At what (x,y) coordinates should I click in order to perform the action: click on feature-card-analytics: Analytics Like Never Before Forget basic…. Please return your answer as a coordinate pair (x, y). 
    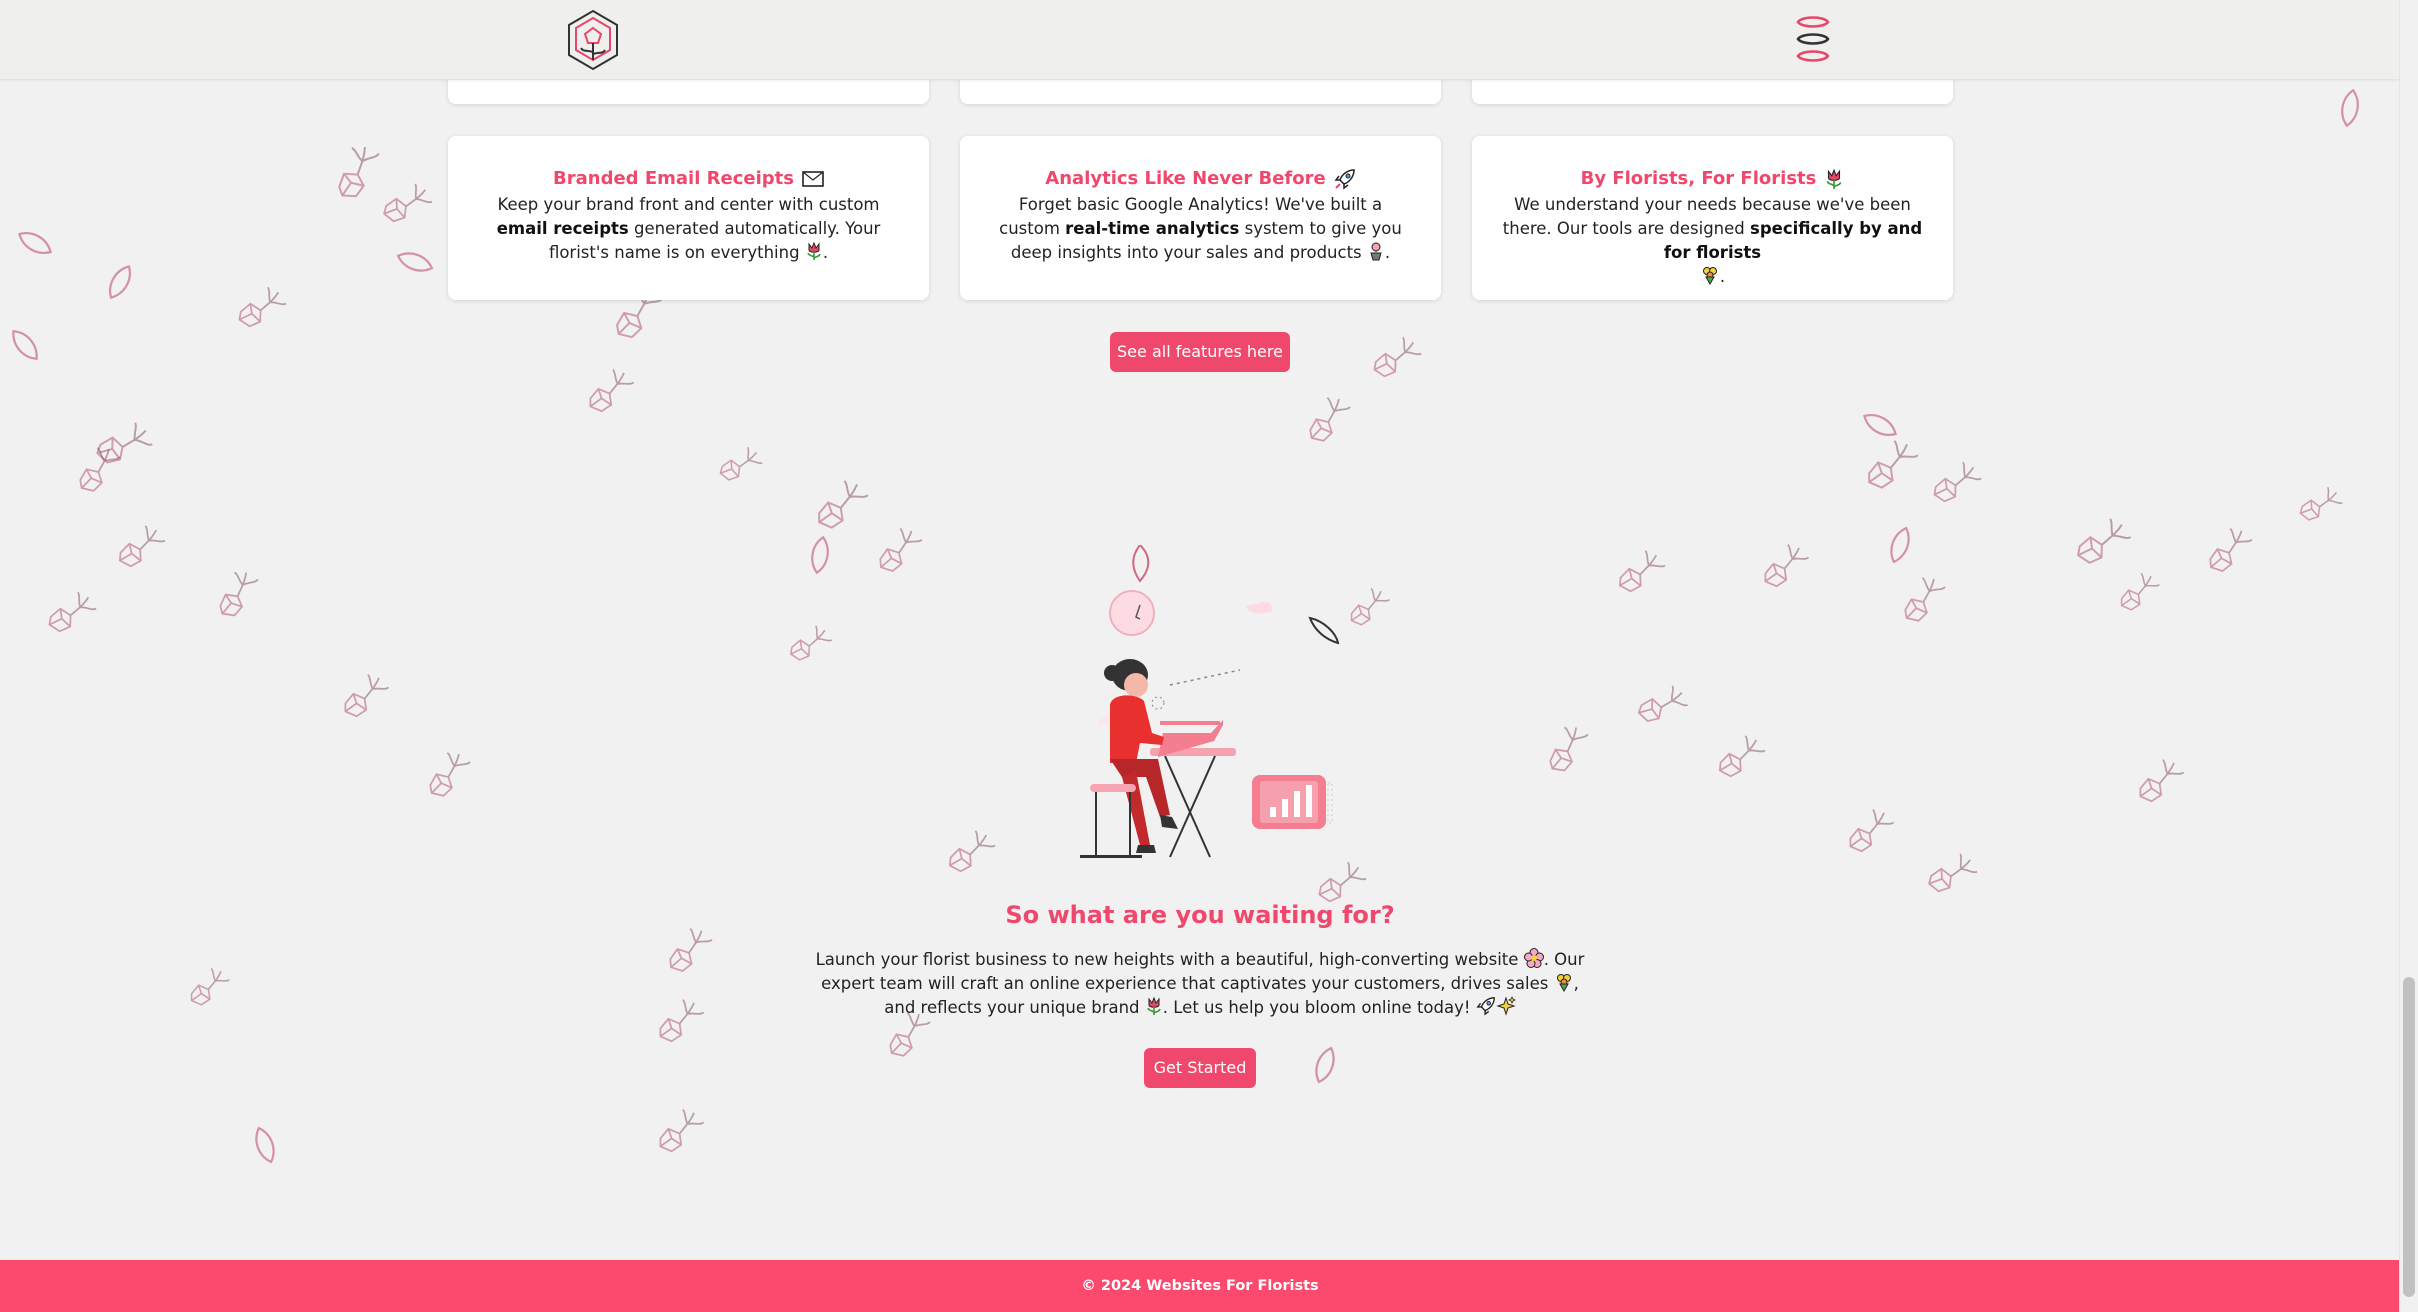
    Looking at the image, I should click on (1200, 218).